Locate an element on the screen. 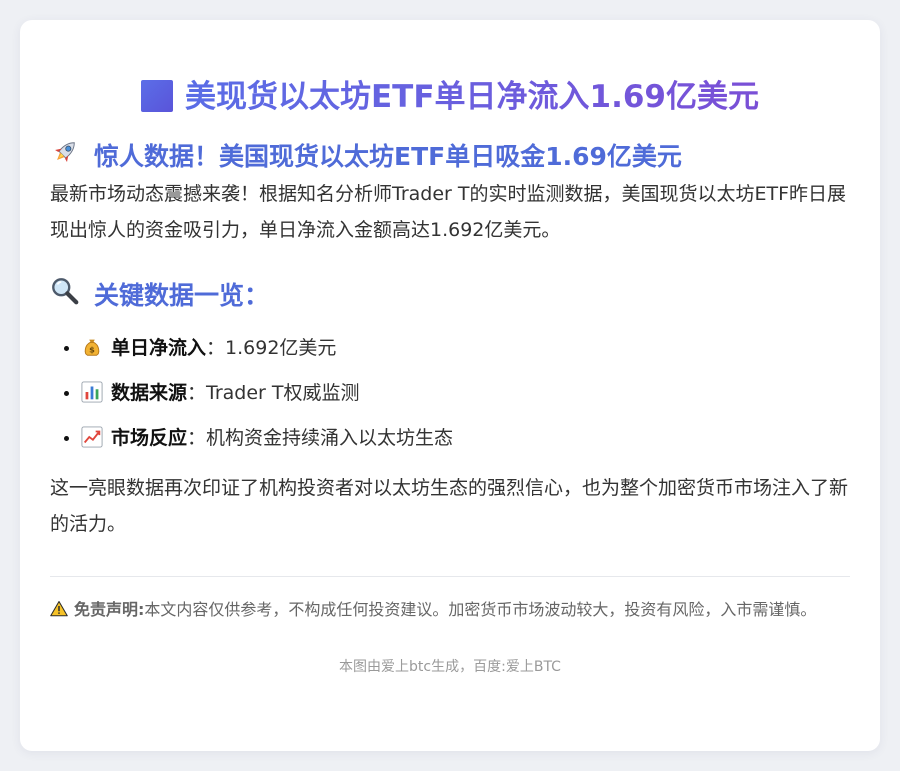 The image size is (900, 771). money-bag-icon: $ is located at coordinates (92, 347).